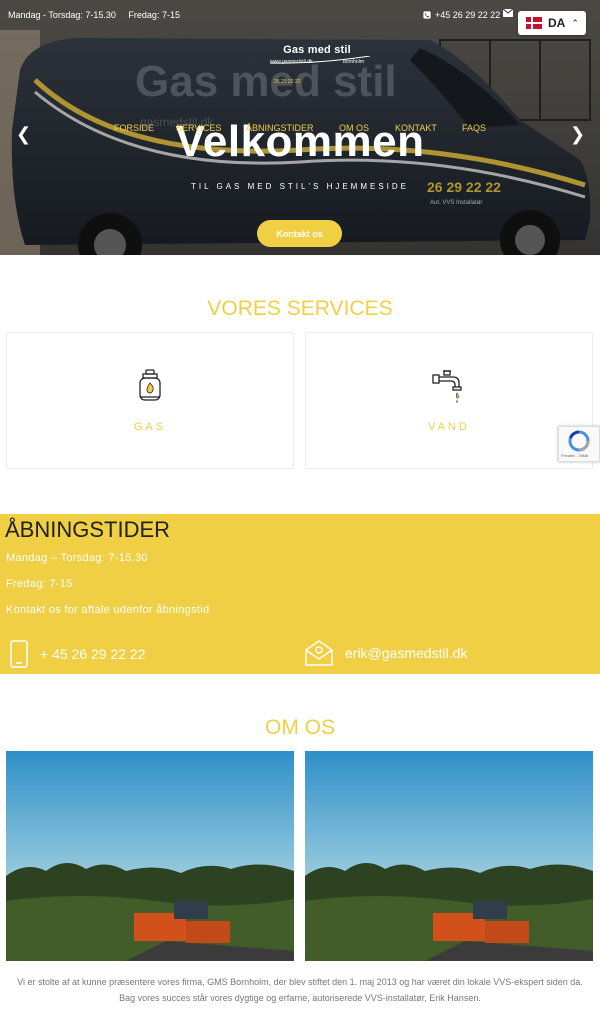  I want to click on chevron-up-icon: ⌃, so click(575, 22).